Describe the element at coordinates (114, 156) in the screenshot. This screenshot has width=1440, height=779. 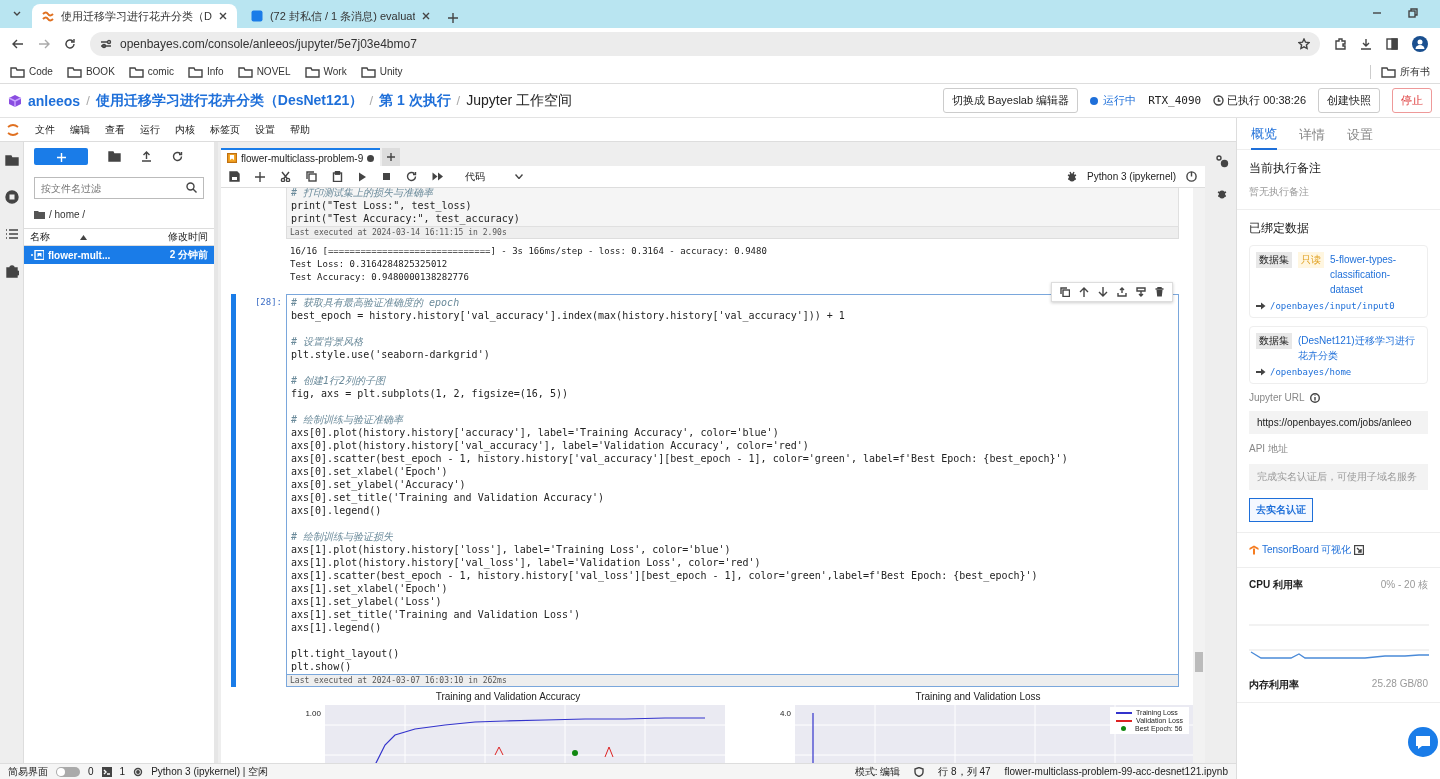
I see `new-folder-icon` at that location.